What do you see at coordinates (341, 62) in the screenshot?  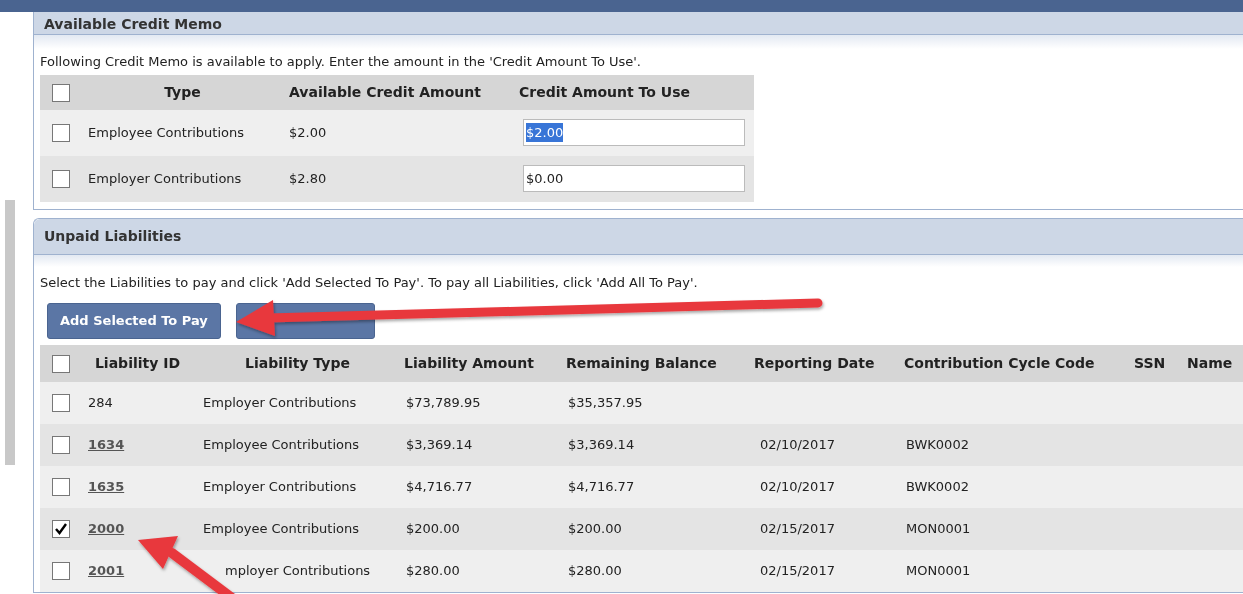 I see `instruction-text: Following Credit Memo is available to apply. Enter the amount in the 'Credit Amount To Use'.` at bounding box center [341, 62].